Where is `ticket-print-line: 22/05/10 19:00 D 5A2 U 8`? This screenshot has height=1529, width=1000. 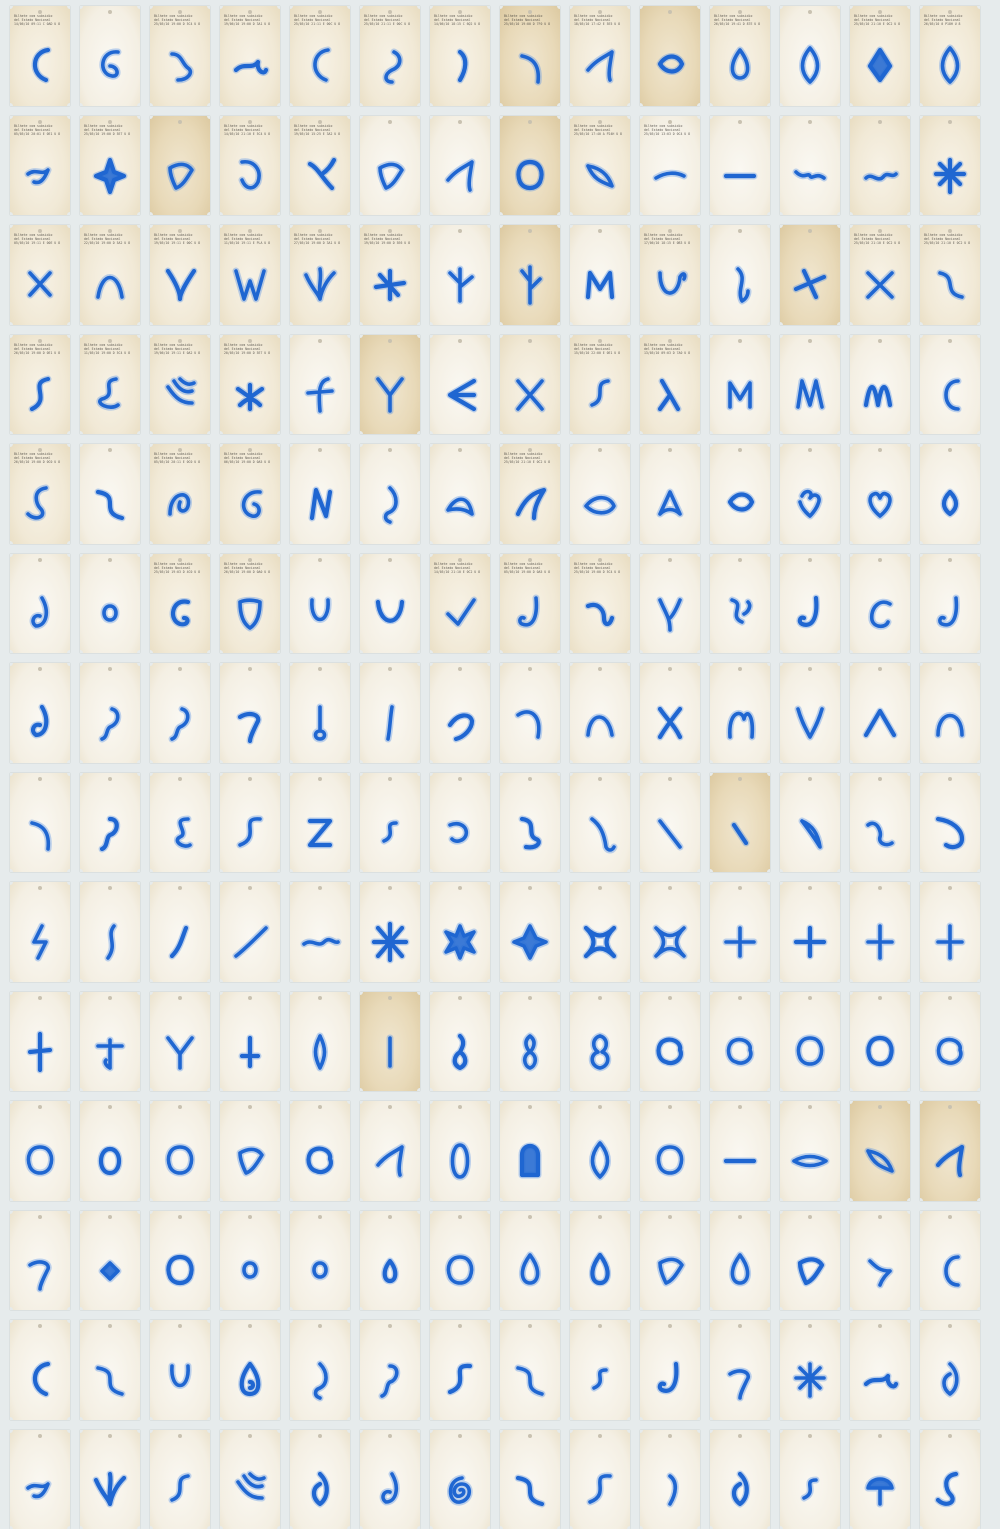 ticket-print-line: 22/05/10 19:00 D 5A2 U 8 is located at coordinates (110, 243).